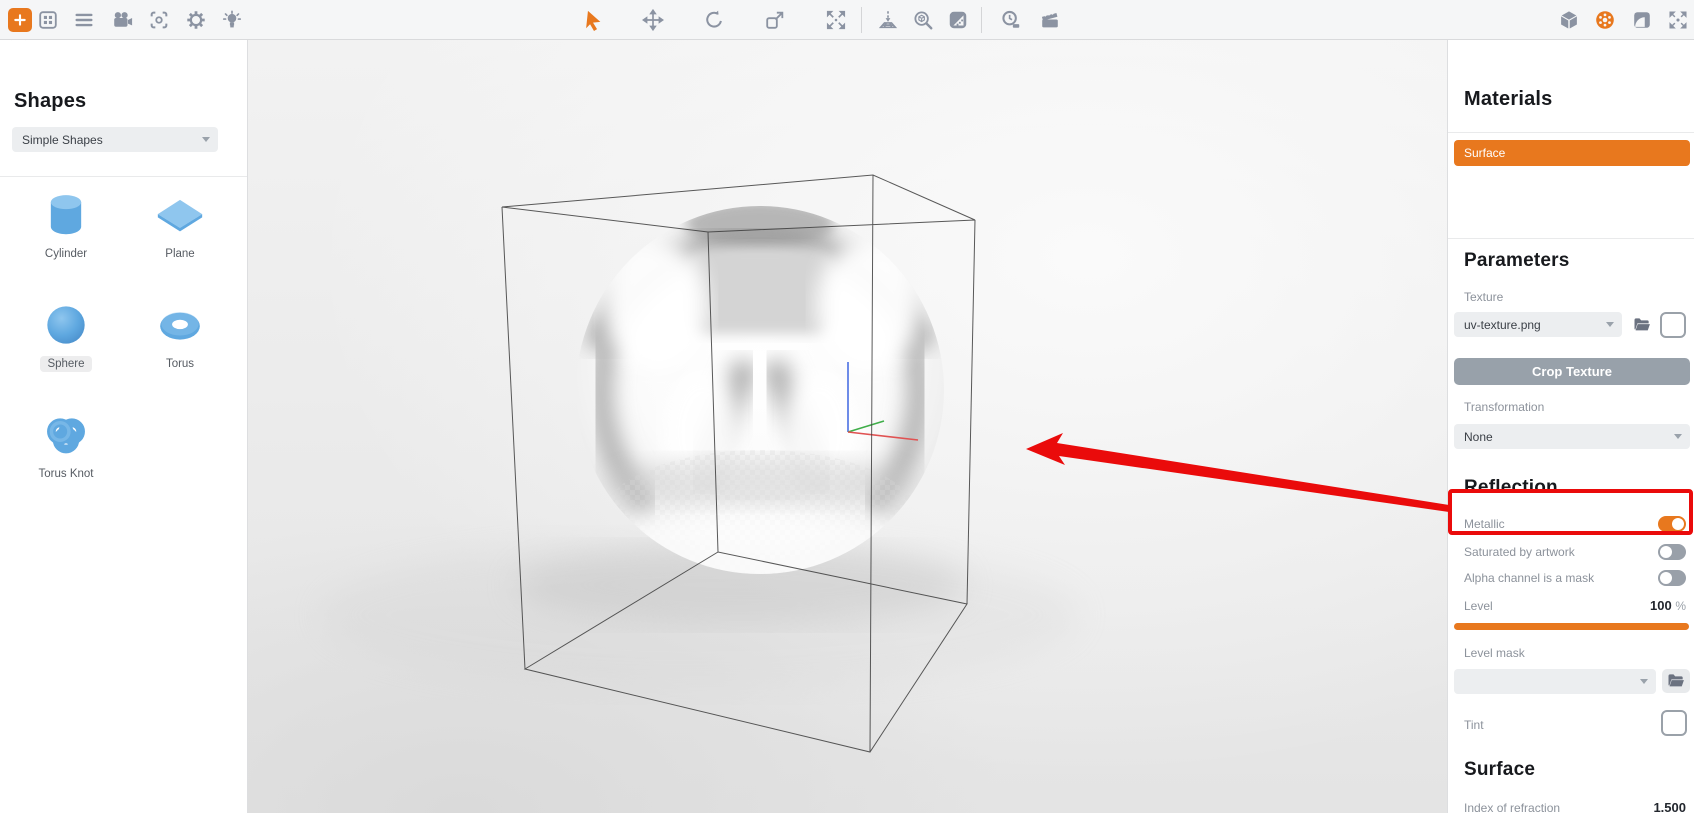 The image size is (1694, 813). I want to click on alpha-channel-mask-toggle, so click(1672, 578).